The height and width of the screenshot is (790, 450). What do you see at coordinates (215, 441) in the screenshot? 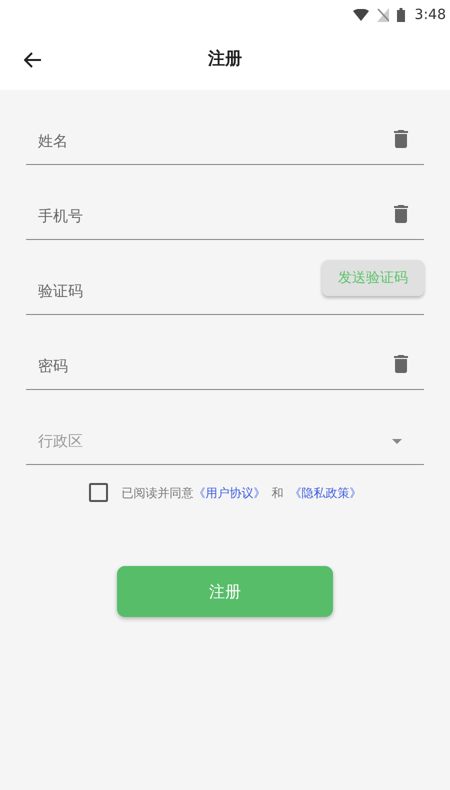
I see `input-field: 行政区` at bounding box center [215, 441].